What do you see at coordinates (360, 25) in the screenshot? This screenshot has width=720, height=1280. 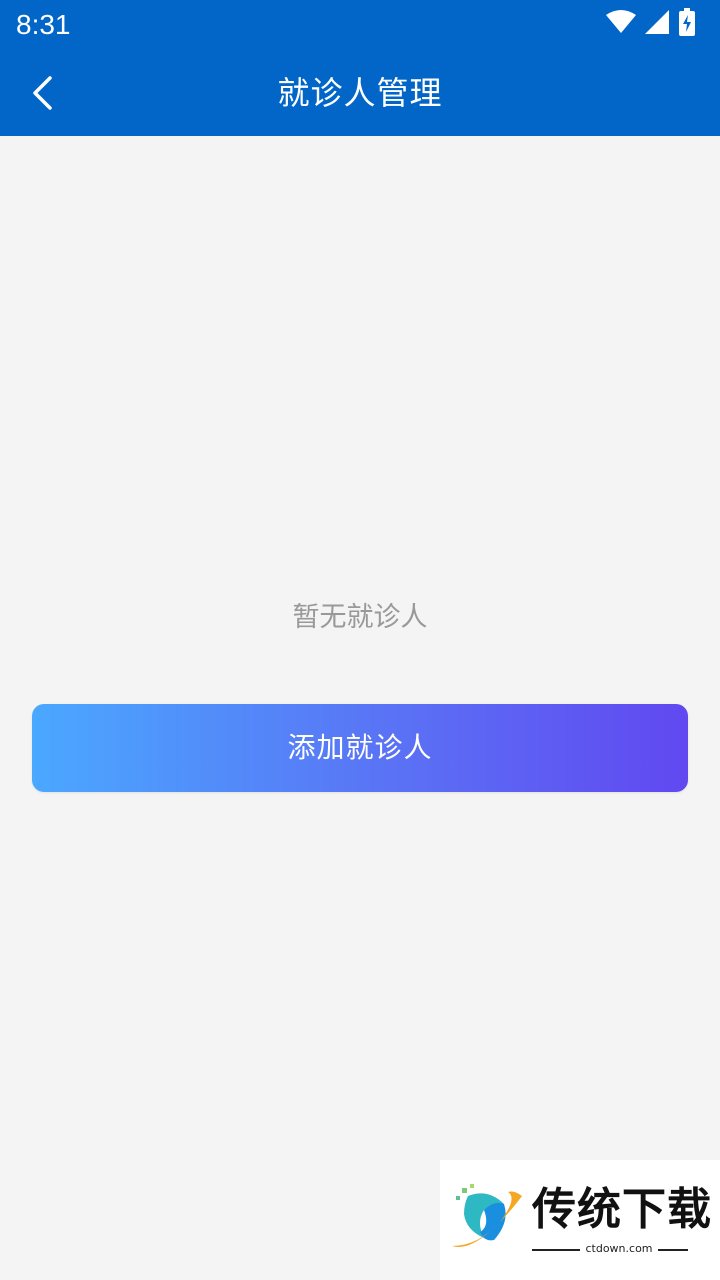 I see `status-bar: 8:31` at bounding box center [360, 25].